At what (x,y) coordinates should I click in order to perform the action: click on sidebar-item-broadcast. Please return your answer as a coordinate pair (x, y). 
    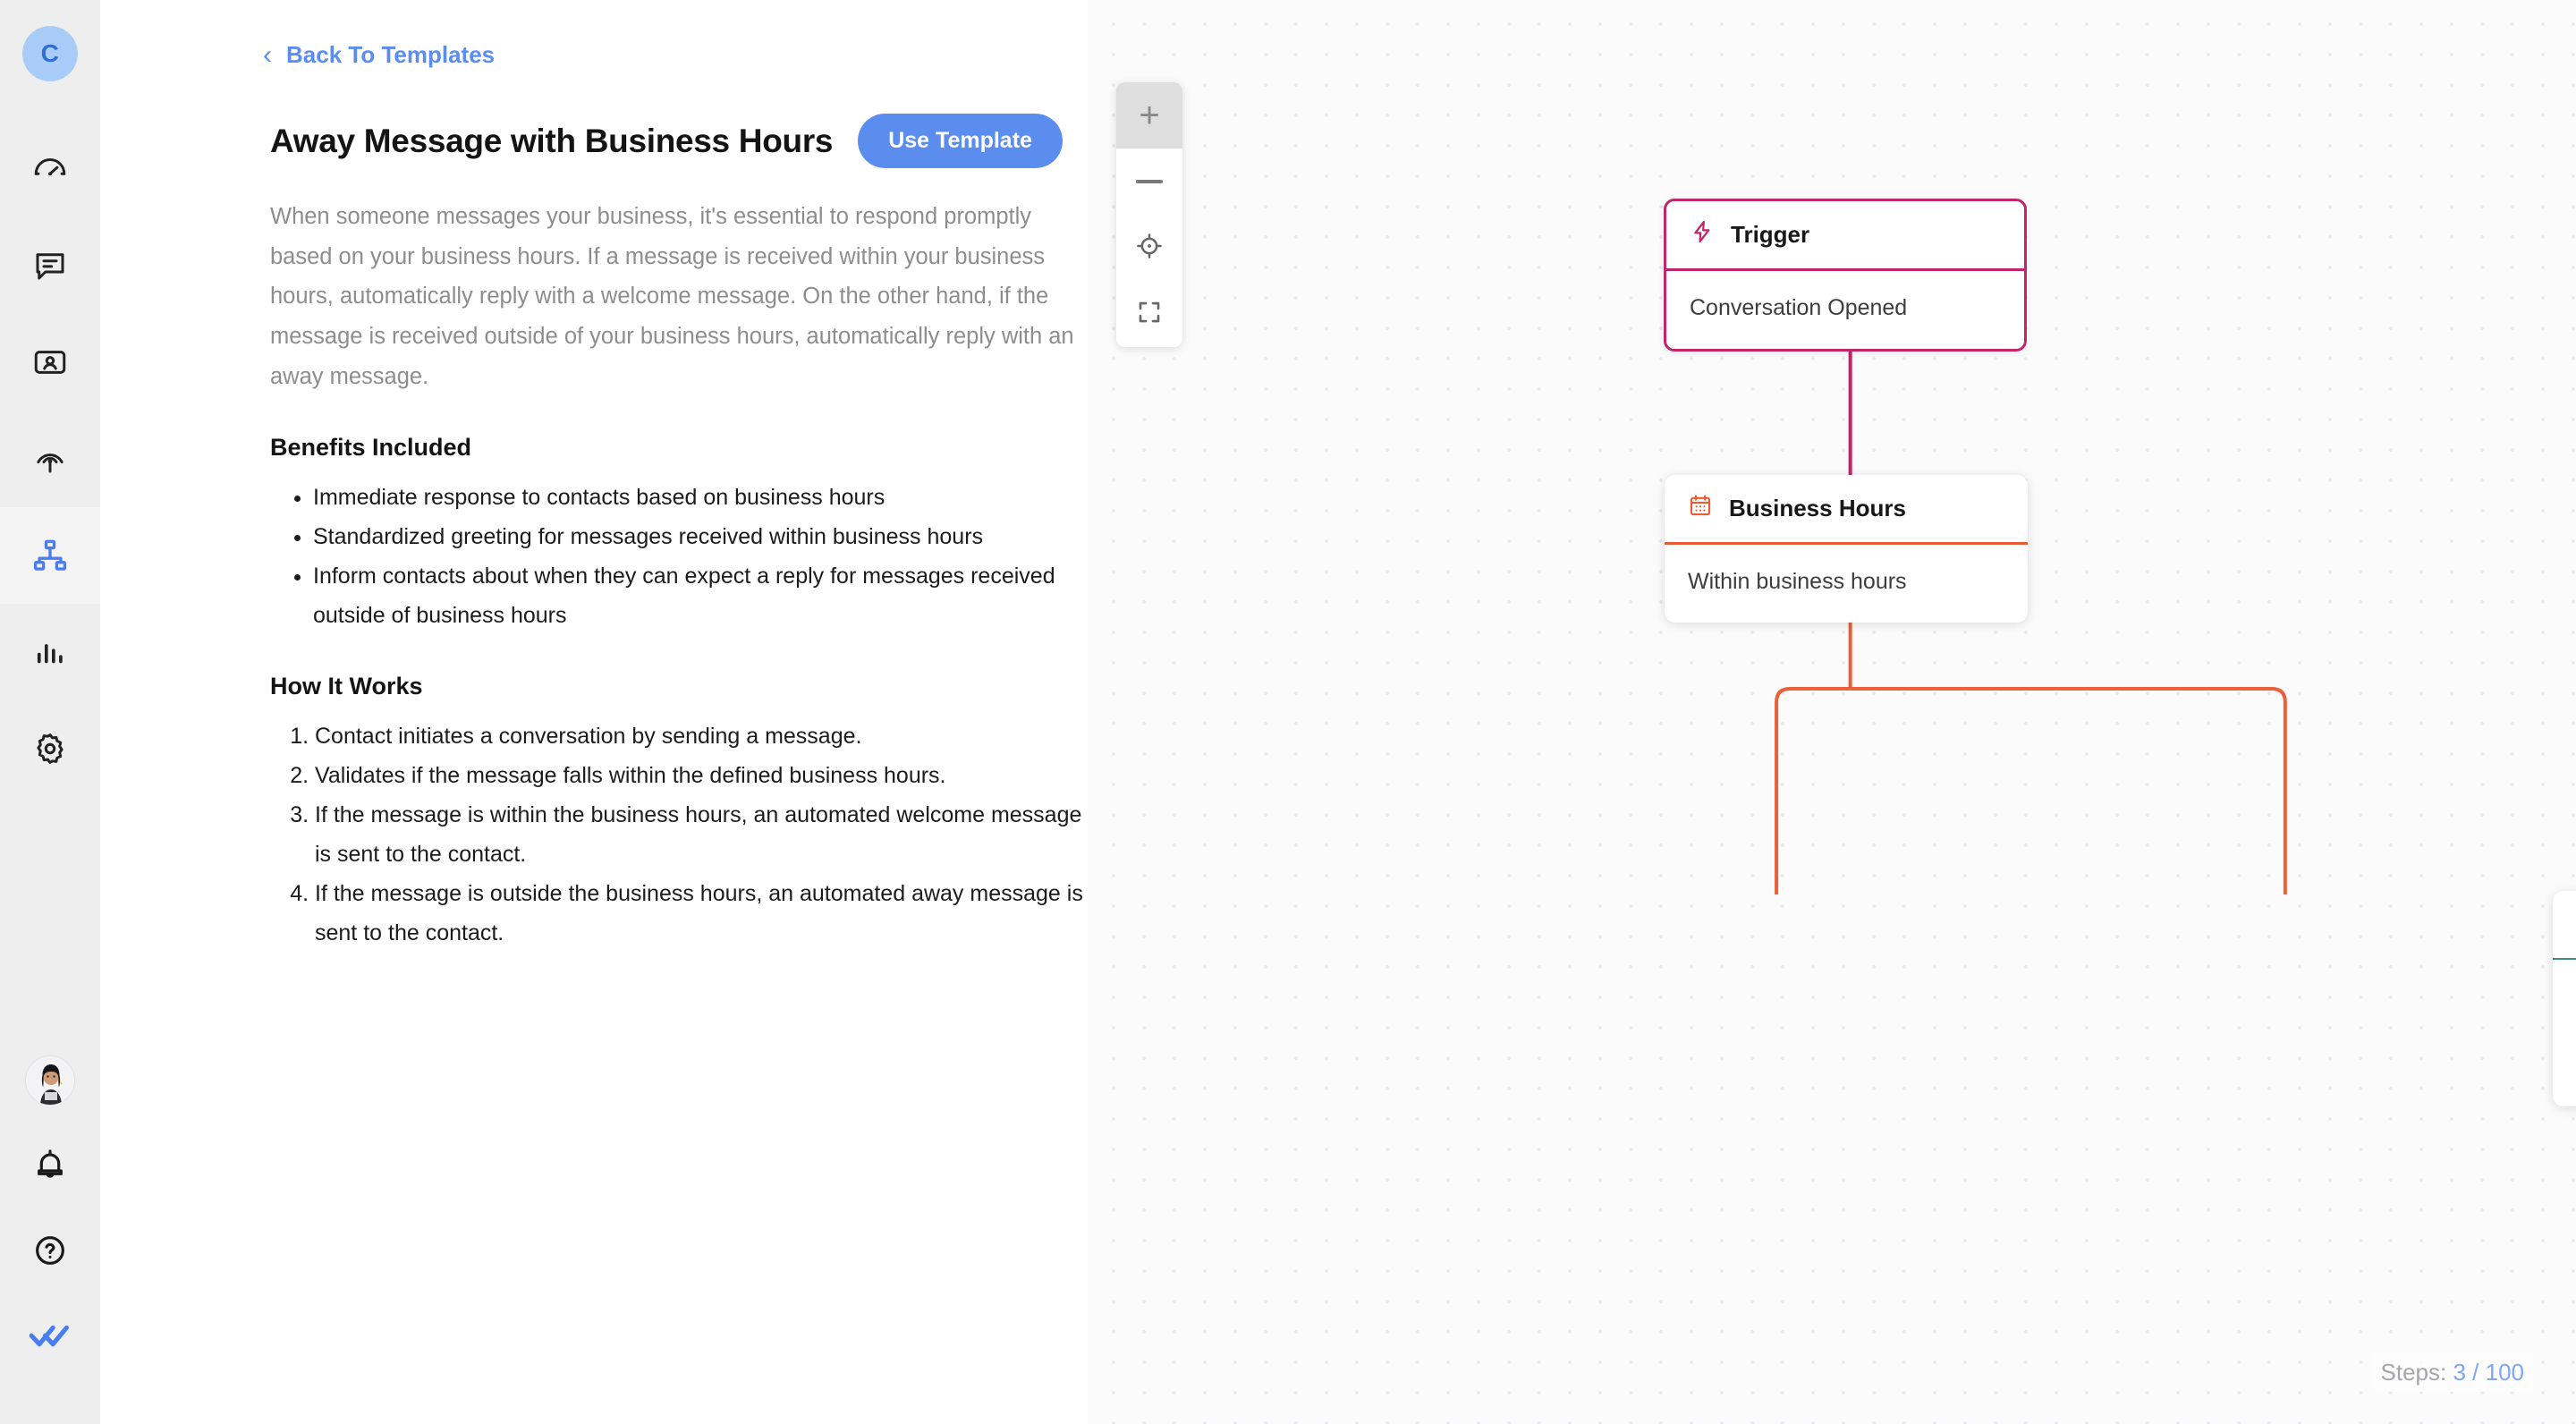
    Looking at the image, I should click on (50, 459).